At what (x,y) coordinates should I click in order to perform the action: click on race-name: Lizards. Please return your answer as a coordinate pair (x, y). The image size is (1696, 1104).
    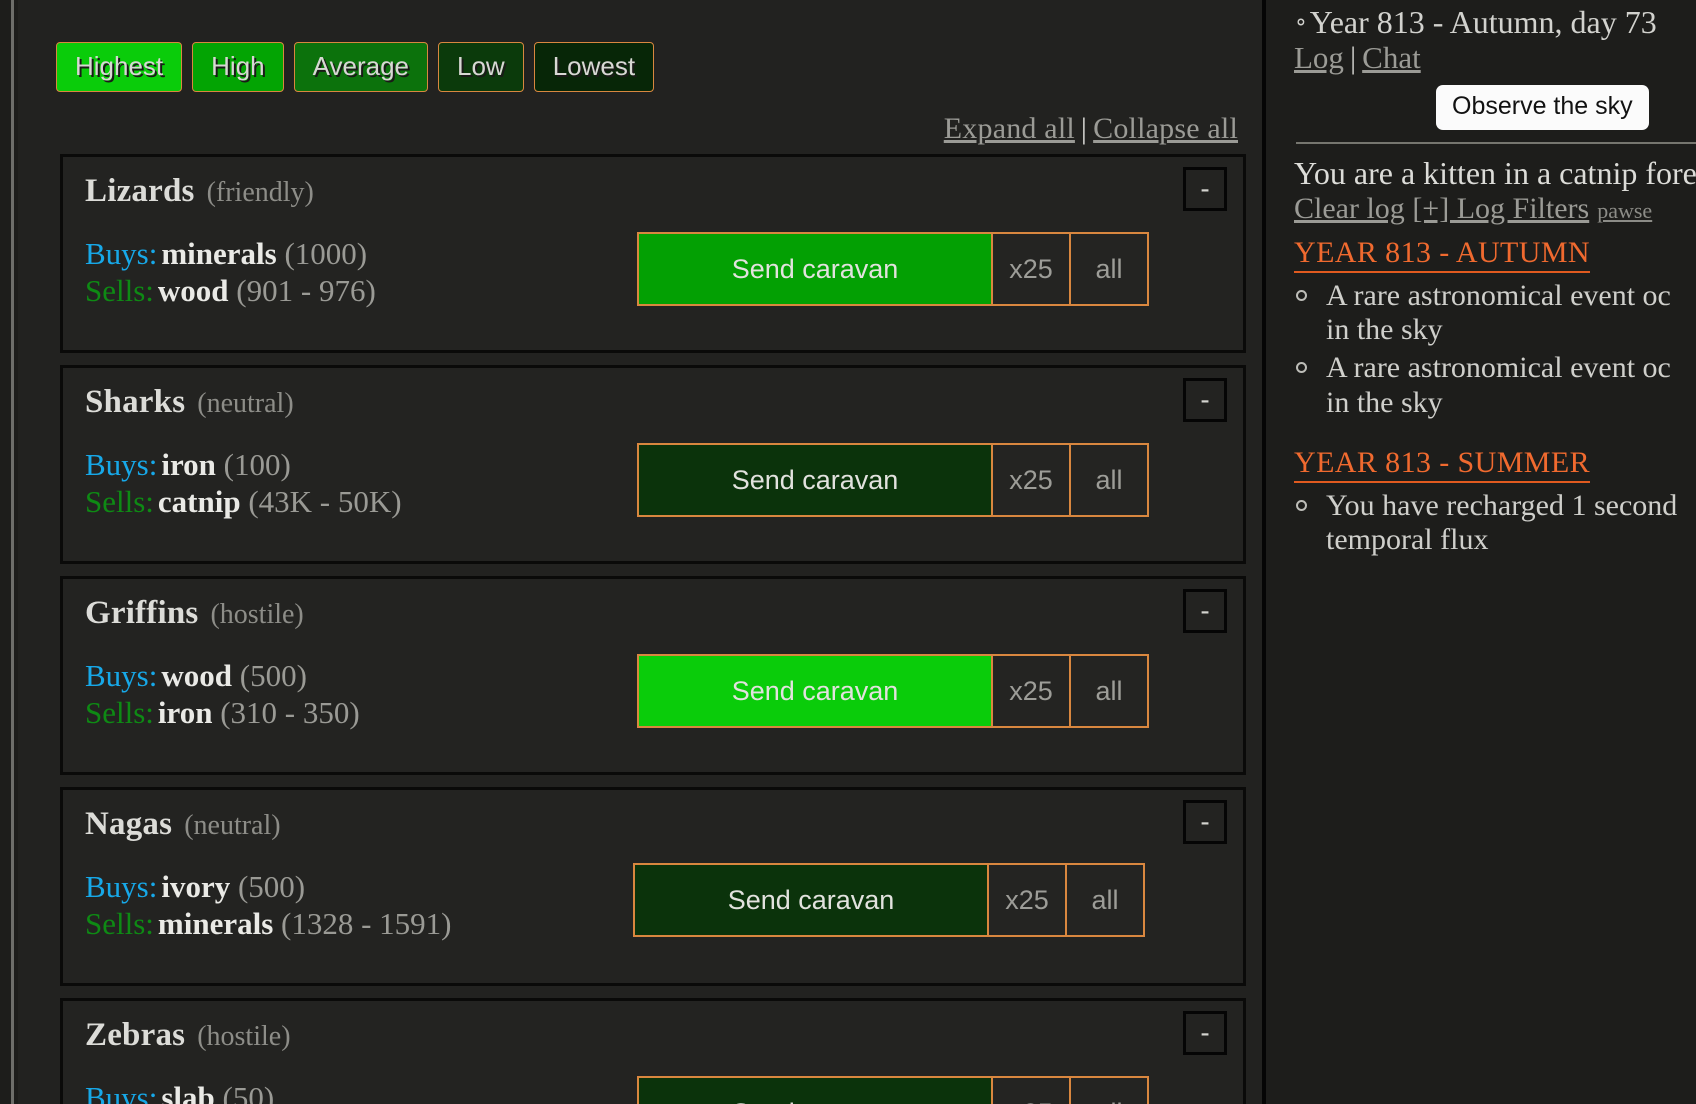
    Looking at the image, I should click on (140, 191).